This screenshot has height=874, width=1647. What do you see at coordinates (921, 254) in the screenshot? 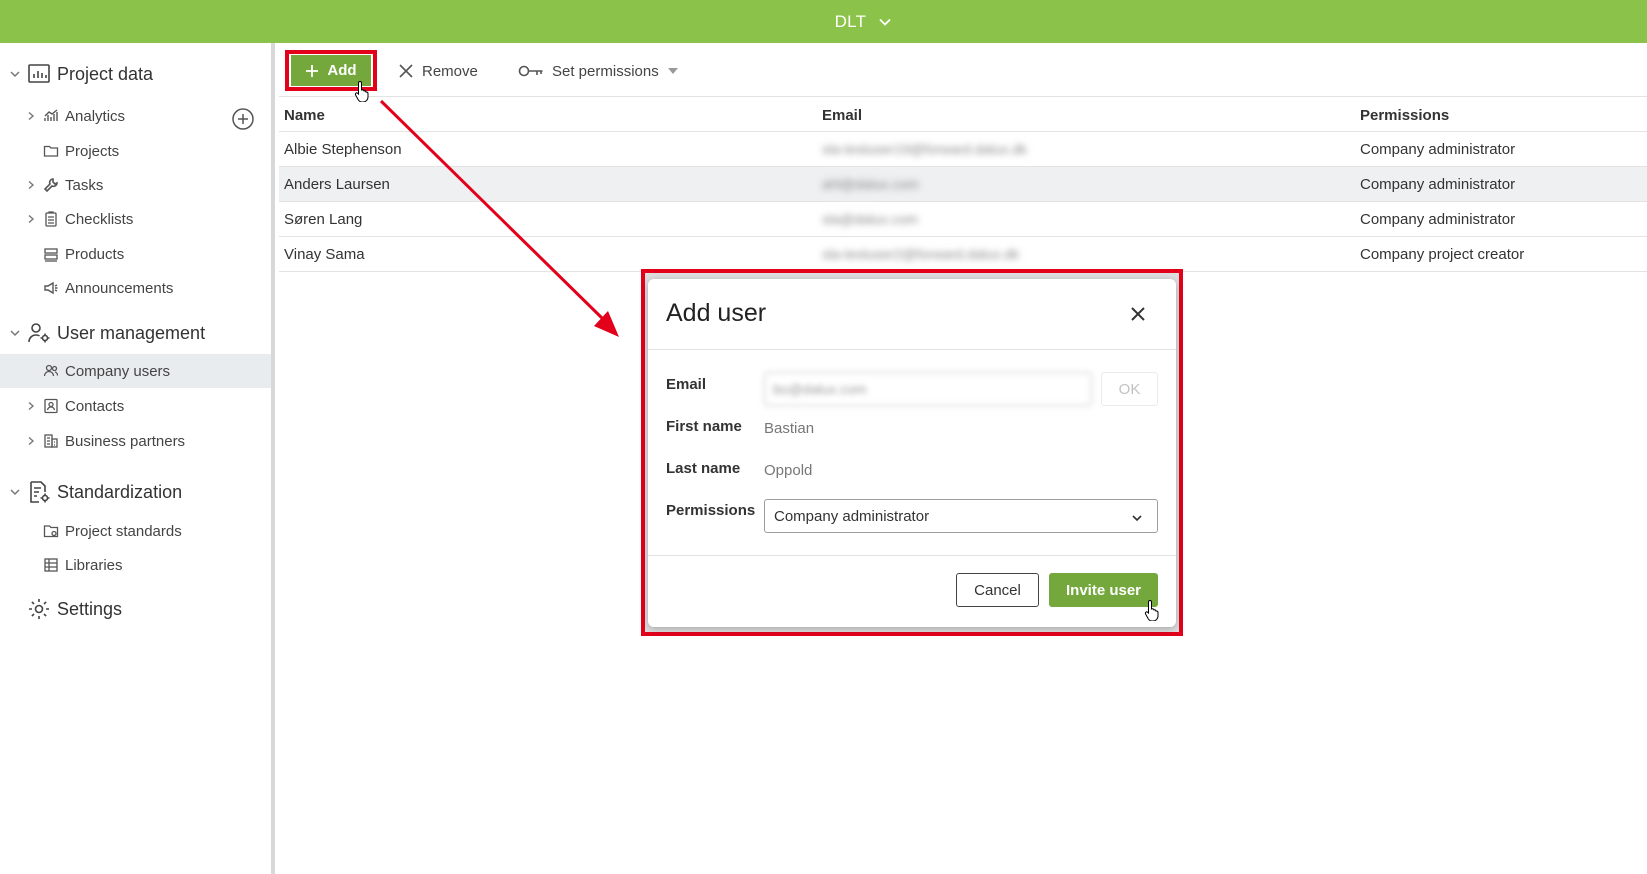
I see `cell-email: sla-testuser2@forward.dalux.dk` at bounding box center [921, 254].